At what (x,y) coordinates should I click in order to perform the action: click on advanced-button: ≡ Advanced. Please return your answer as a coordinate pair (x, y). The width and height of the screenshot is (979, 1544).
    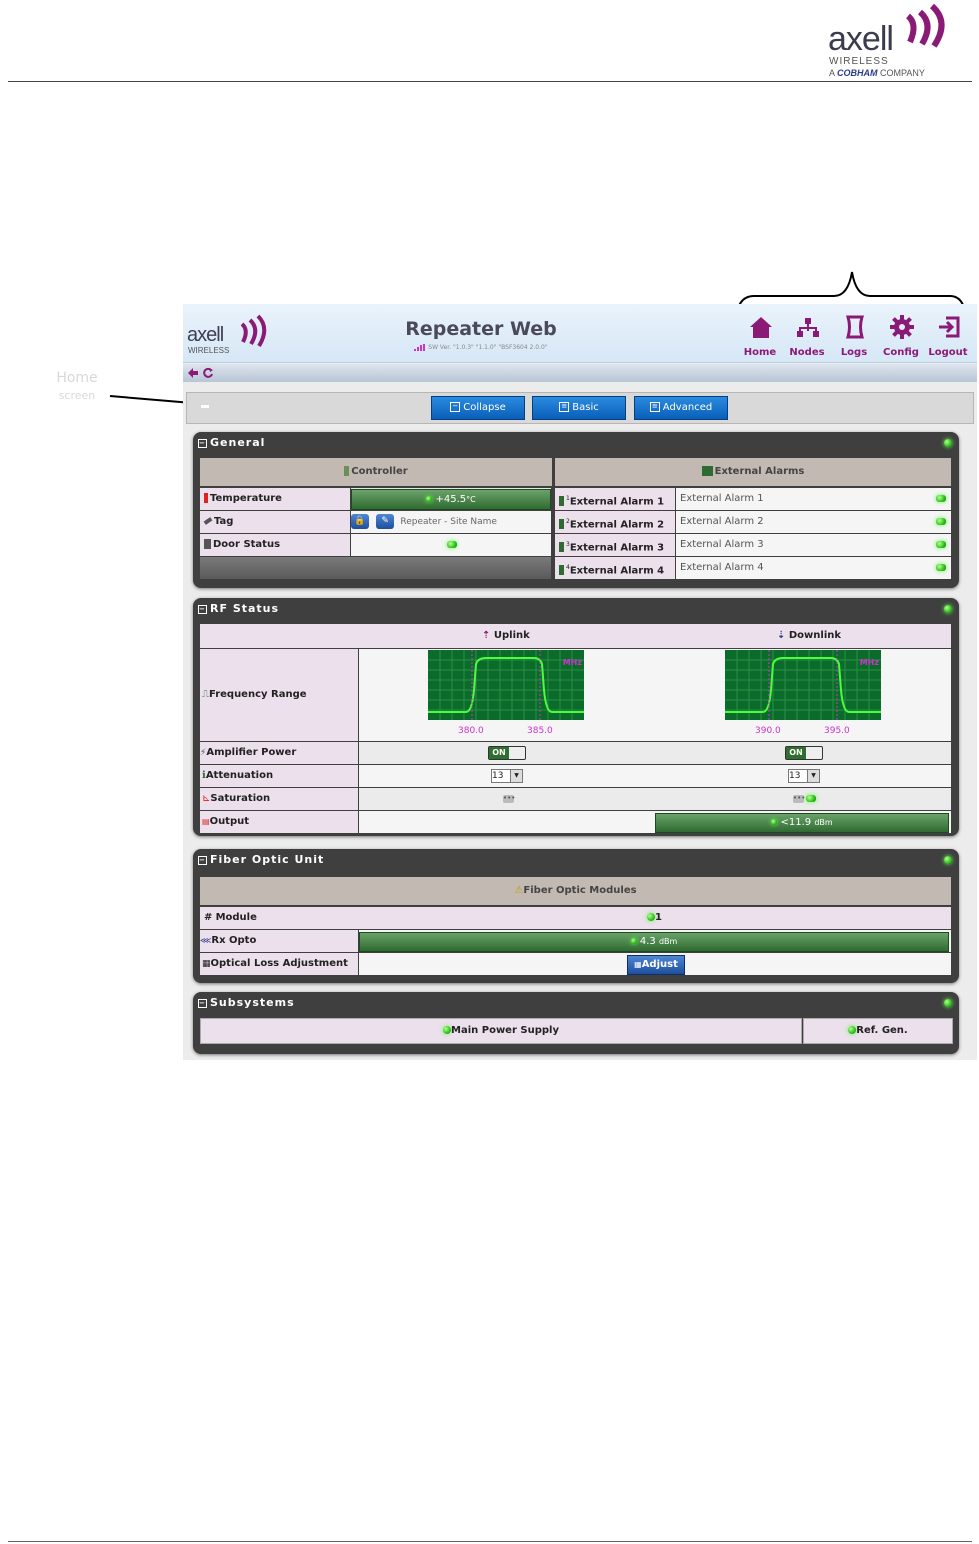
    Looking at the image, I should click on (681, 408).